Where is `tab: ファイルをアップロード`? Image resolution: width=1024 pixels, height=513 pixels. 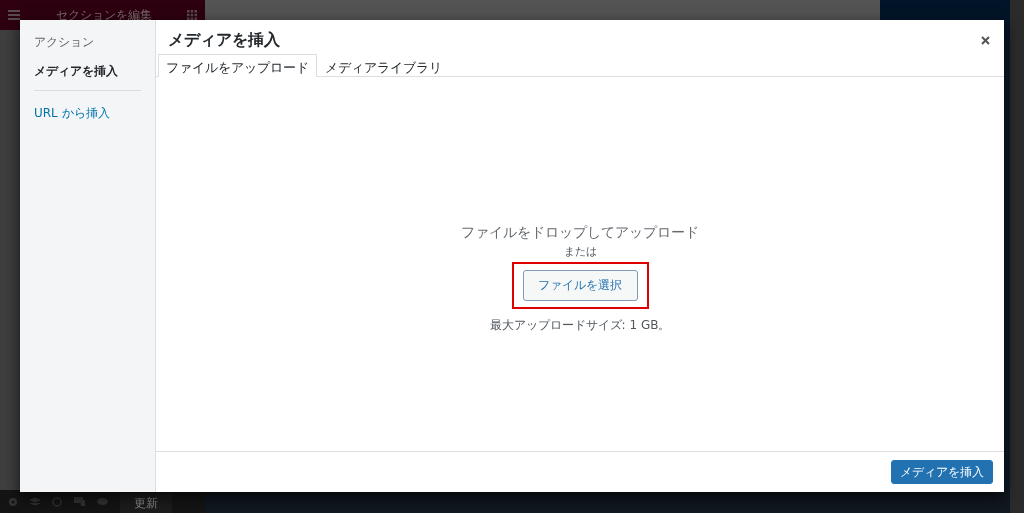 tab: ファイルをアップロード is located at coordinates (237, 65).